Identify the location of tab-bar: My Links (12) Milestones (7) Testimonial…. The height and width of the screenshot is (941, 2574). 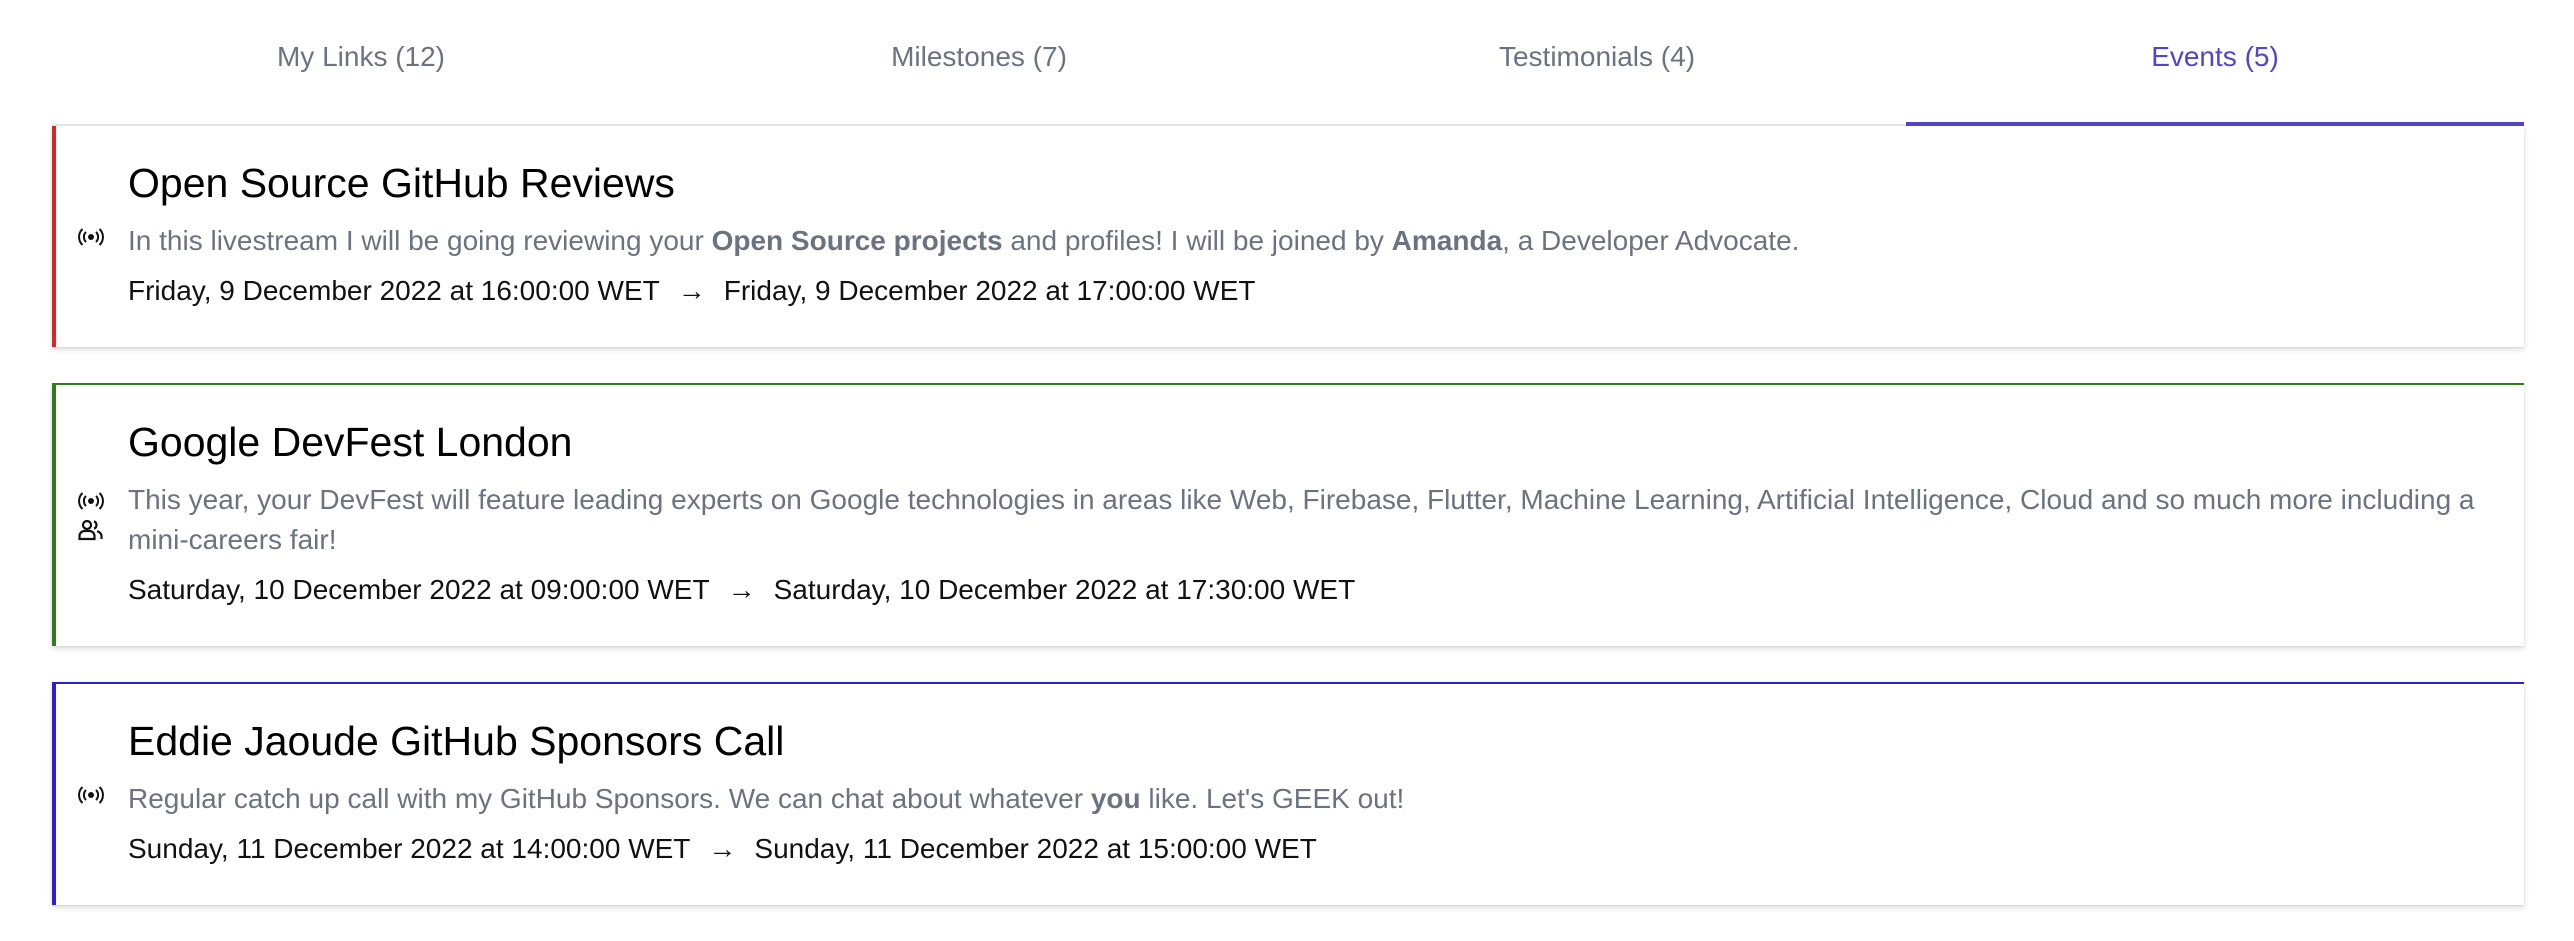
(1288, 63).